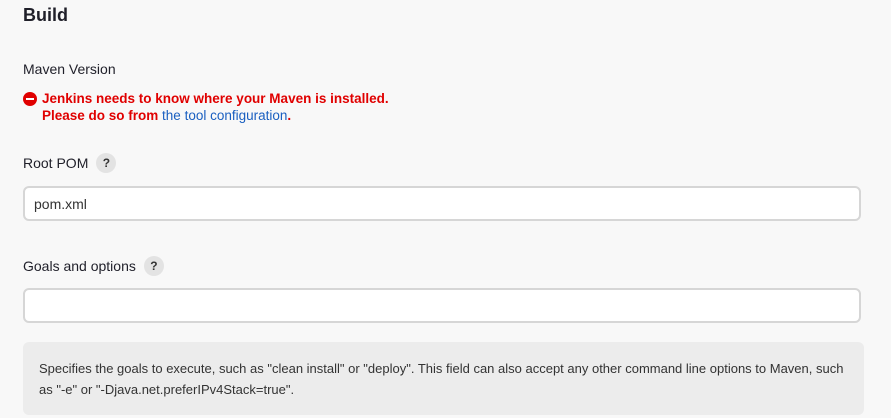  Describe the element at coordinates (56, 163) in the screenshot. I see `root-pom-label-text: Root POM` at that location.